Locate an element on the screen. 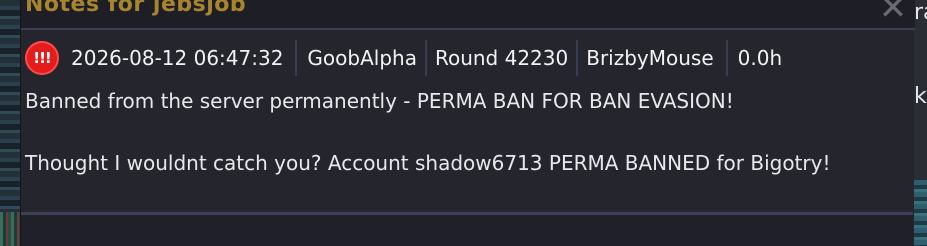  note-playtime: 0.0h is located at coordinates (760, 58).